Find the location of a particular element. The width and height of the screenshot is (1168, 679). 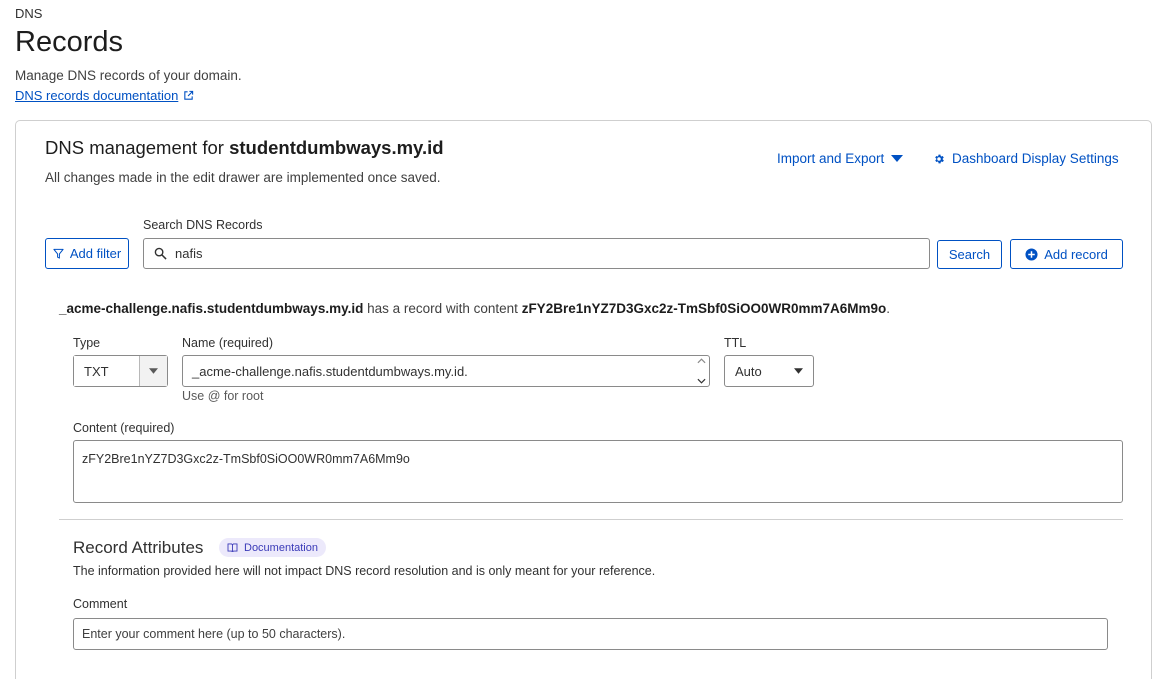

add-record-button: Add record is located at coordinates (1066, 254).